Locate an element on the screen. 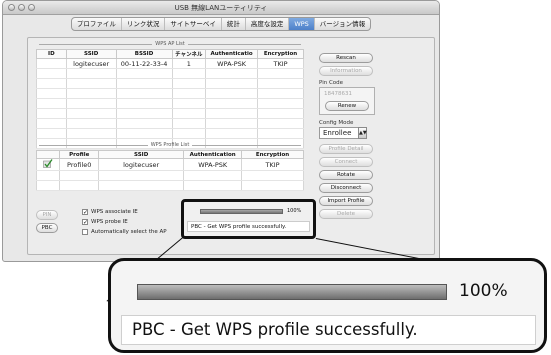  ap-list-legend: WPS AP List is located at coordinates (170, 44).